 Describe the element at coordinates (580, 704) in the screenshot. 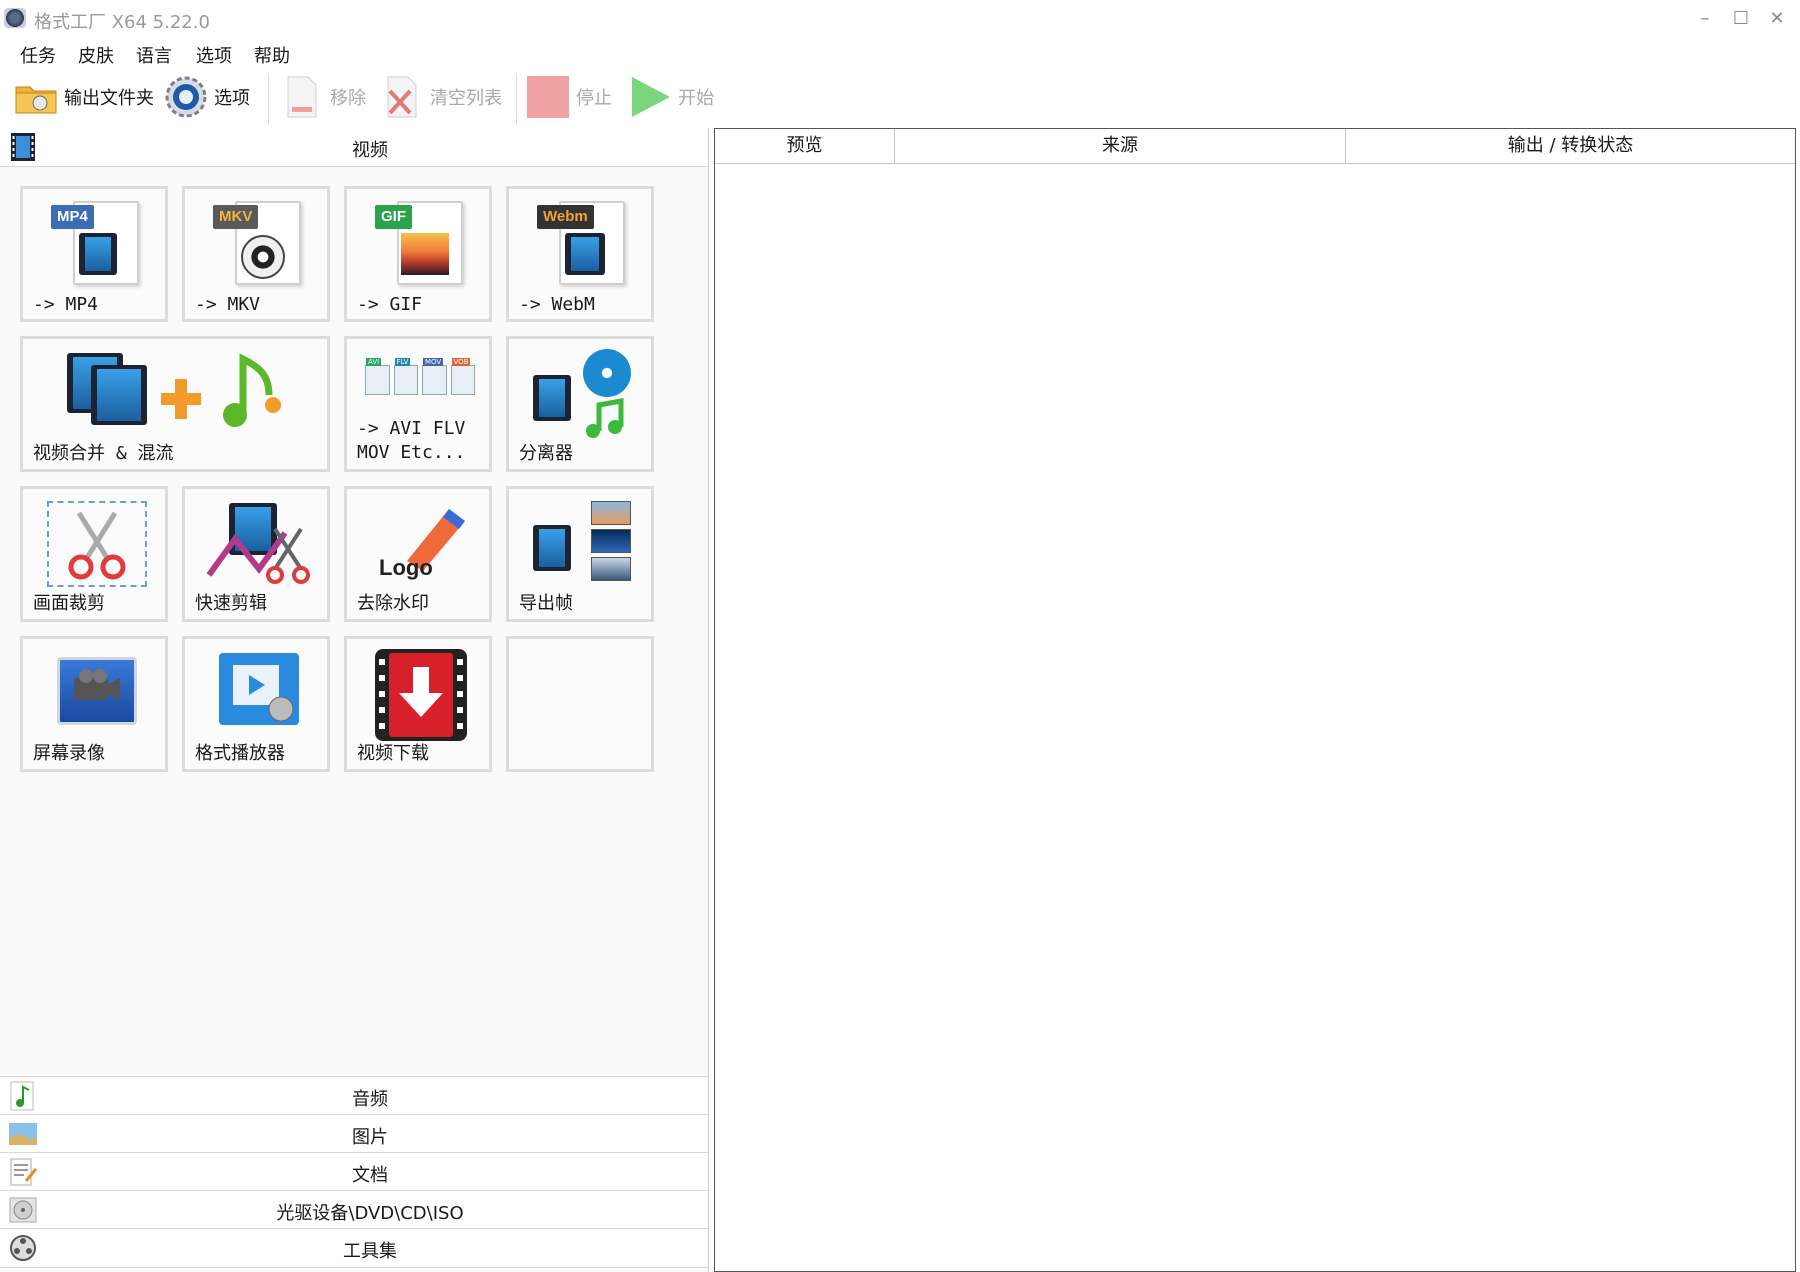

I see `tile-empty` at that location.